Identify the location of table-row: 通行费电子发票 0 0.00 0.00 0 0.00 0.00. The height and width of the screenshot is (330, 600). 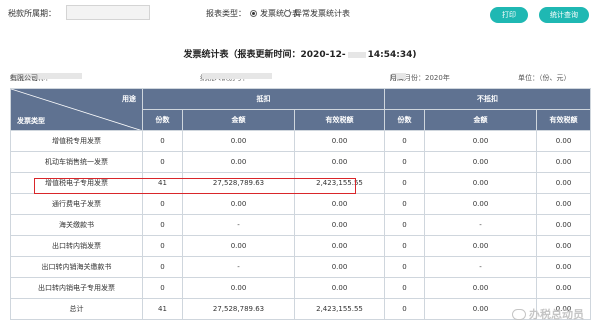
(301, 204).